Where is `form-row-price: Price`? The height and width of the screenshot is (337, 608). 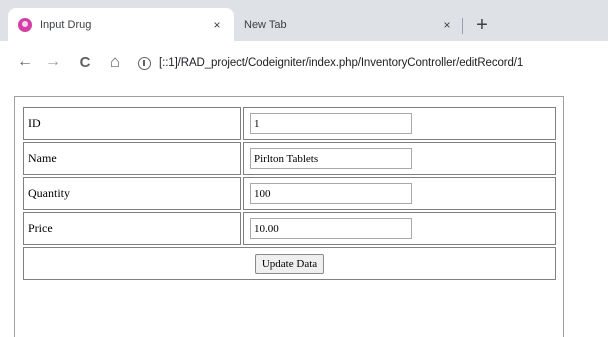 form-row-price: Price is located at coordinates (289, 228).